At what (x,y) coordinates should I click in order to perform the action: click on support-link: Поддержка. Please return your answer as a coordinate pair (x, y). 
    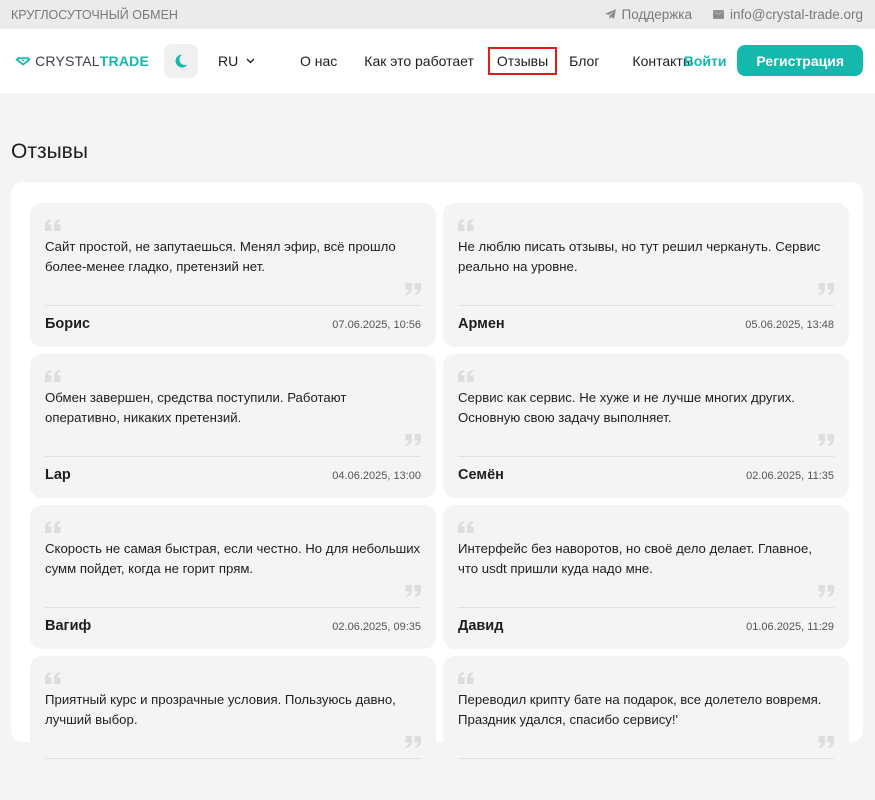
    Looking at the image, I should click on (648, 14).